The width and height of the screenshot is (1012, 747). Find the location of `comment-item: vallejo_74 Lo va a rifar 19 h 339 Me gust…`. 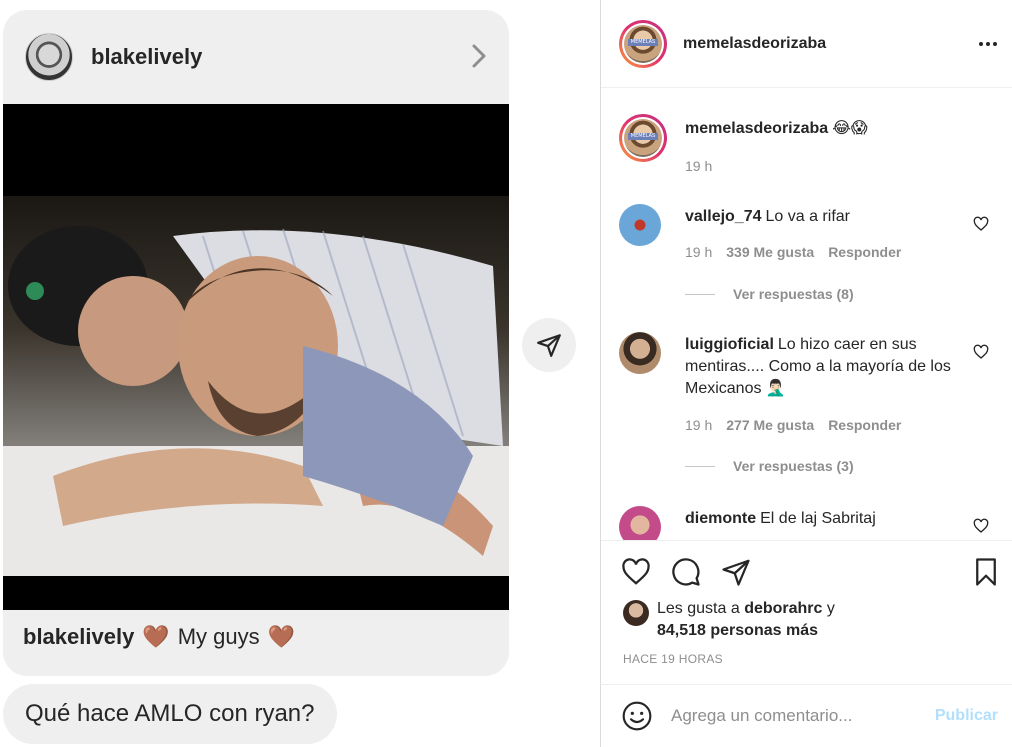

comment-item: vallejo_74 Lo va a rifar 19 h 339 Me gust… is located at coordinates (814, 259).